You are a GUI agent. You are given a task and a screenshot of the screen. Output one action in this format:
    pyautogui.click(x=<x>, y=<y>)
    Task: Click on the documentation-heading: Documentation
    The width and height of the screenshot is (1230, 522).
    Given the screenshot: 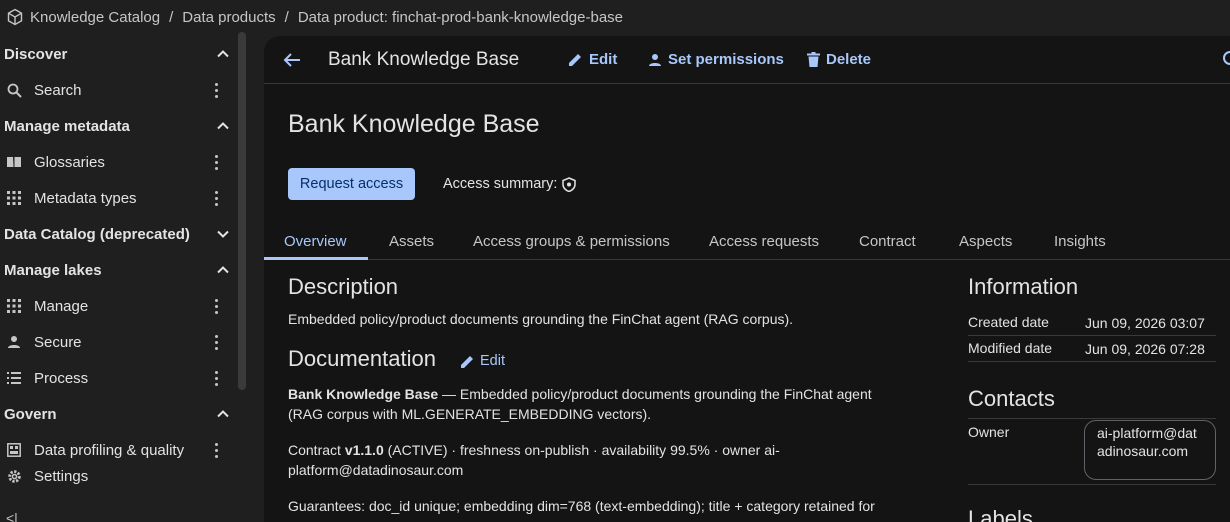 What is the action you would take?
    pyautogui.click(x=362, y=358)
    